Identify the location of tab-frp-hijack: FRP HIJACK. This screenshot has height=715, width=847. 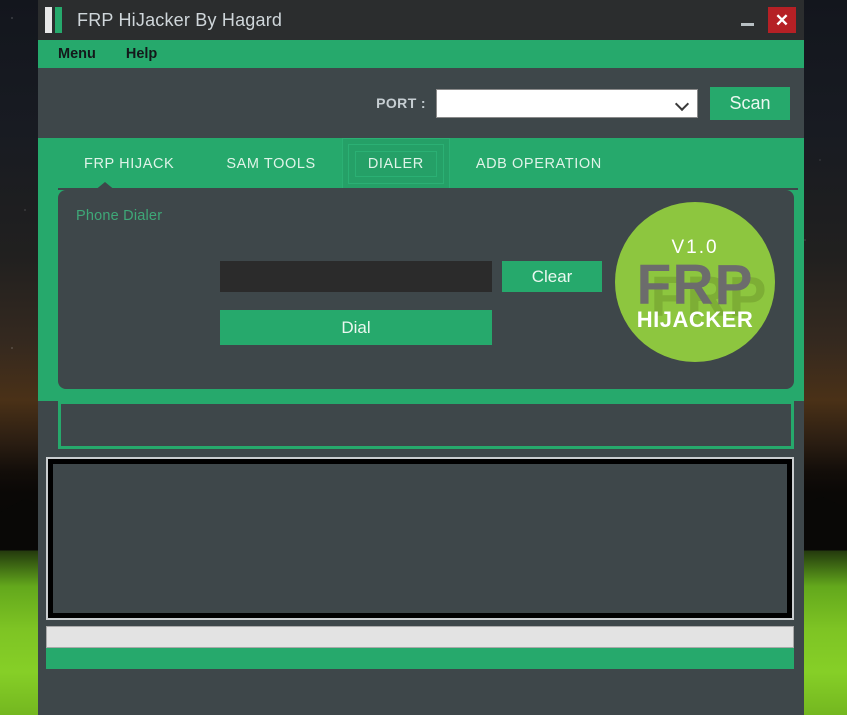
(129, 164).